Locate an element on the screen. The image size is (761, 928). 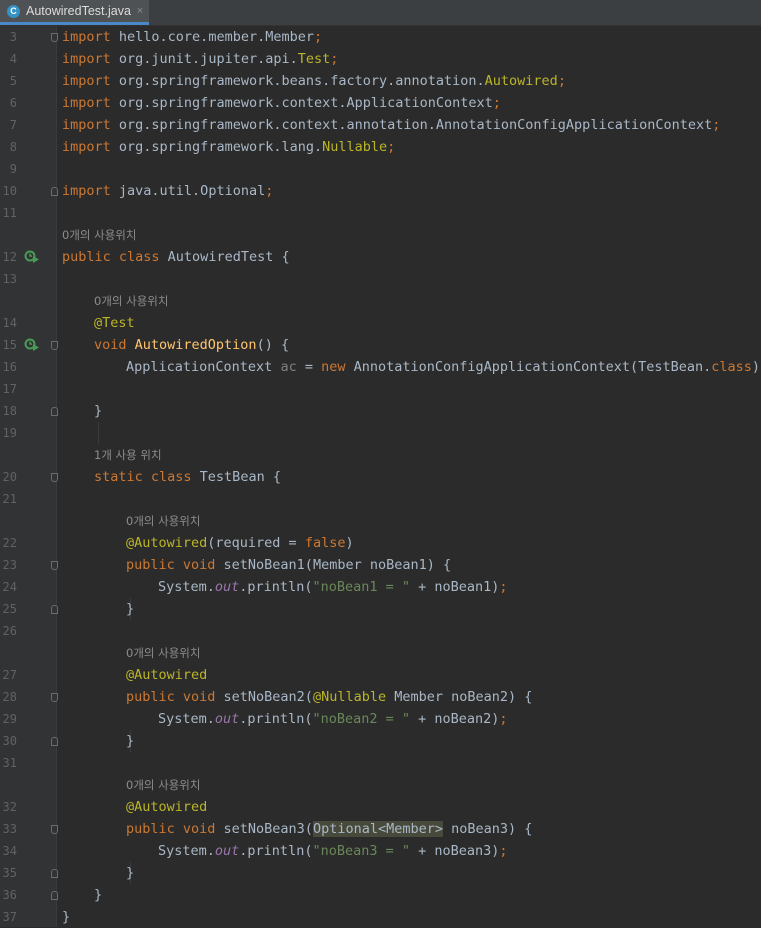
line-number: 13 is located at coordinates (9, 279).